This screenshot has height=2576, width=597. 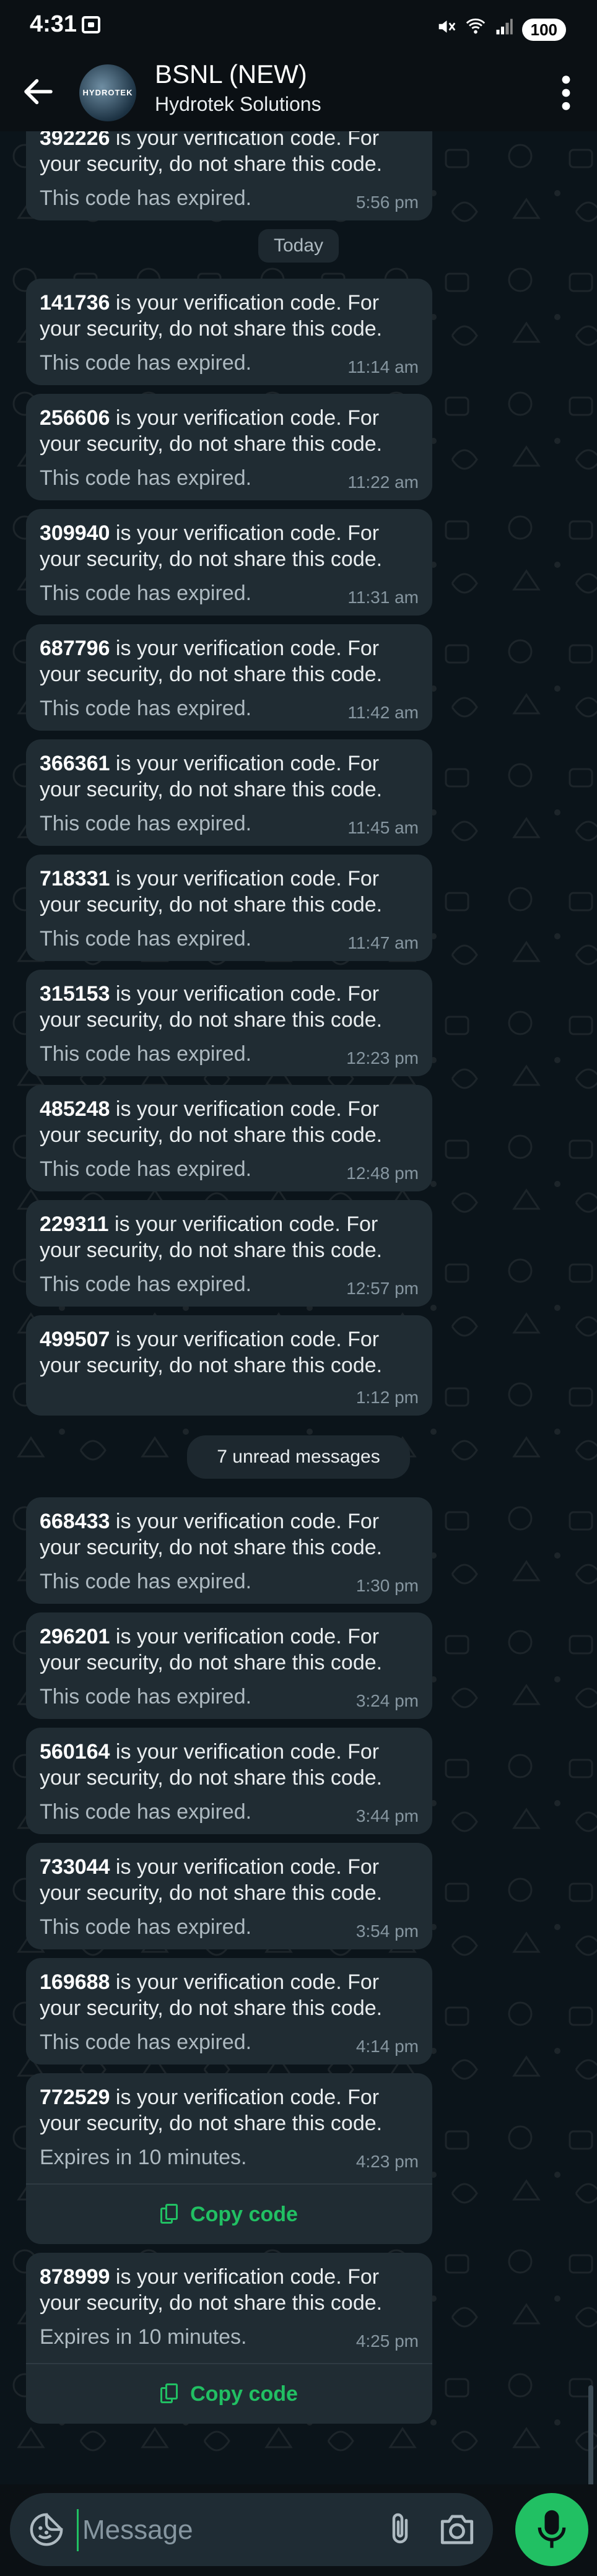 I want to click on message-footer: This code has expired. 11:42 am, so click(x=230, y=709).